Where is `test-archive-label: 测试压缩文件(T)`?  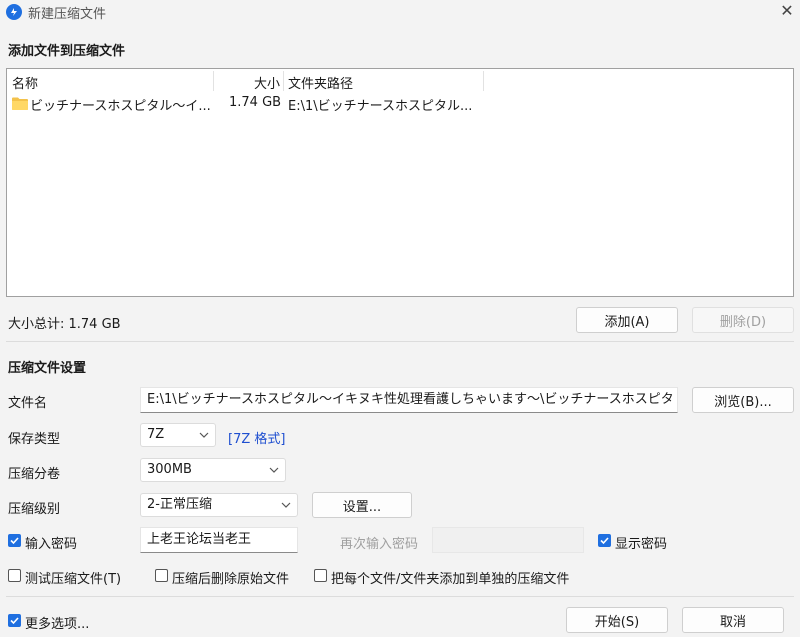 test-archive-label: 测试压缩文件(T) is located at coordinates (73, 579).